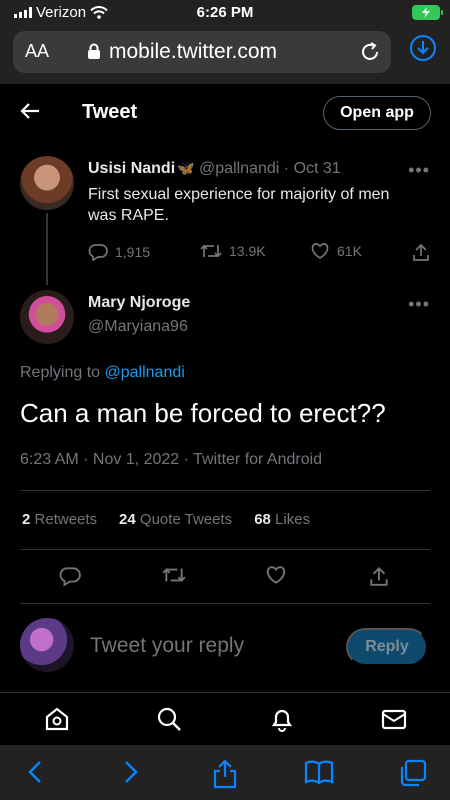 This screenshot has width=450, height=800. I want to click on bookmarks-icon, so click(319, 772).